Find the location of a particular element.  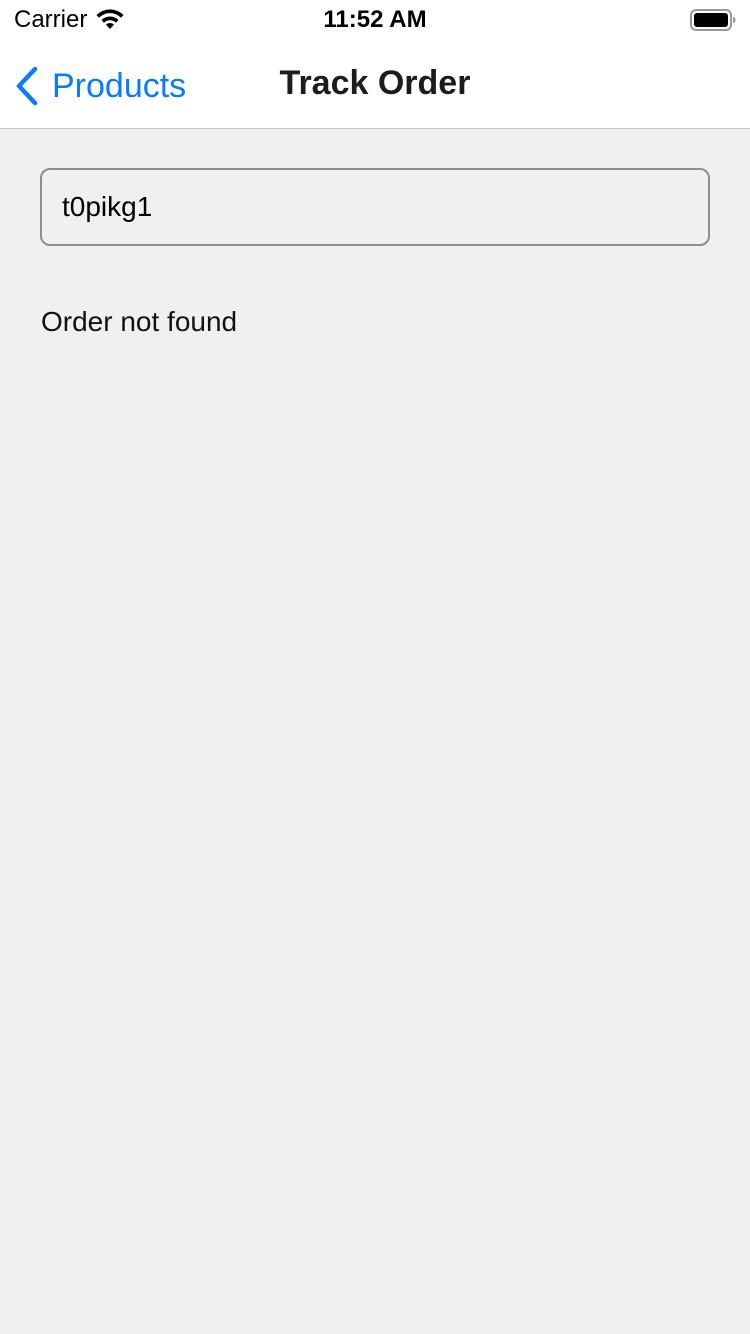

status-time: 11:52 AM is located at coordinates (375, 19).